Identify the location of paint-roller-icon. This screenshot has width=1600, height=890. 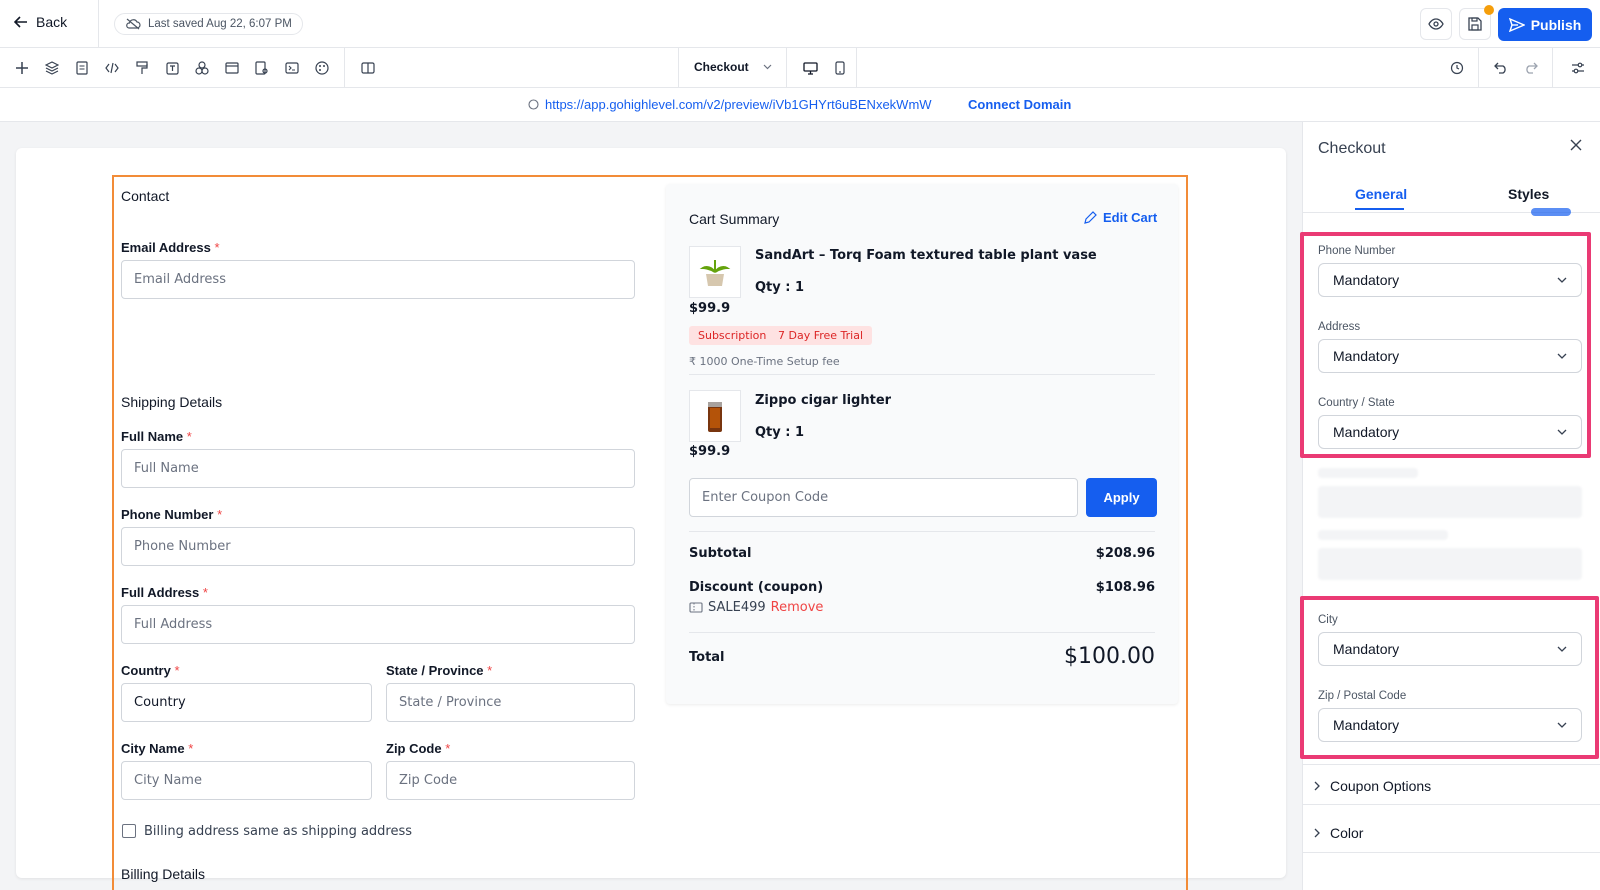
(142, 67).